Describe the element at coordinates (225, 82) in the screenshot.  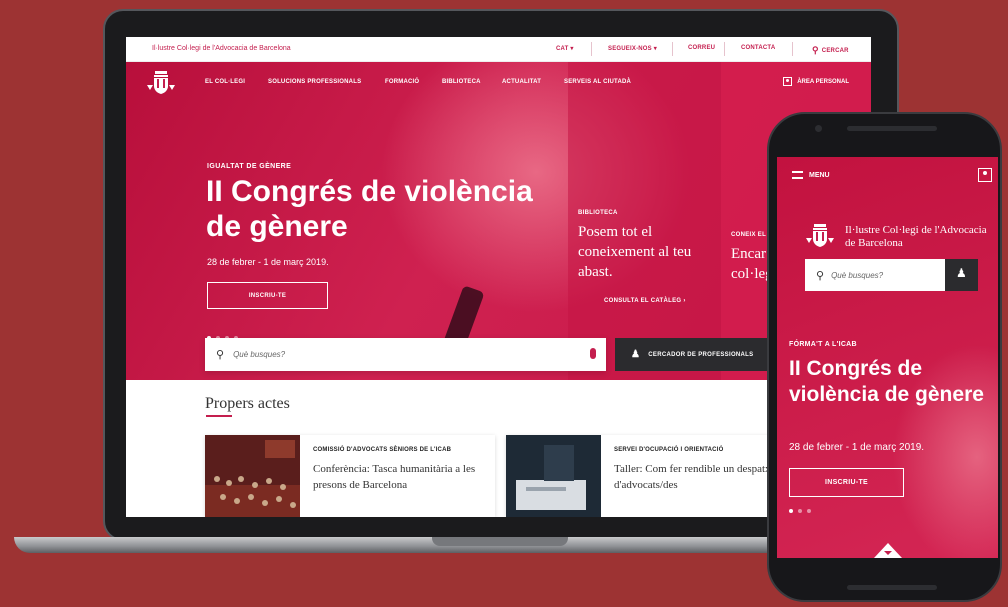
I see `nav-item-college: EL COL·LEGI` at that location.